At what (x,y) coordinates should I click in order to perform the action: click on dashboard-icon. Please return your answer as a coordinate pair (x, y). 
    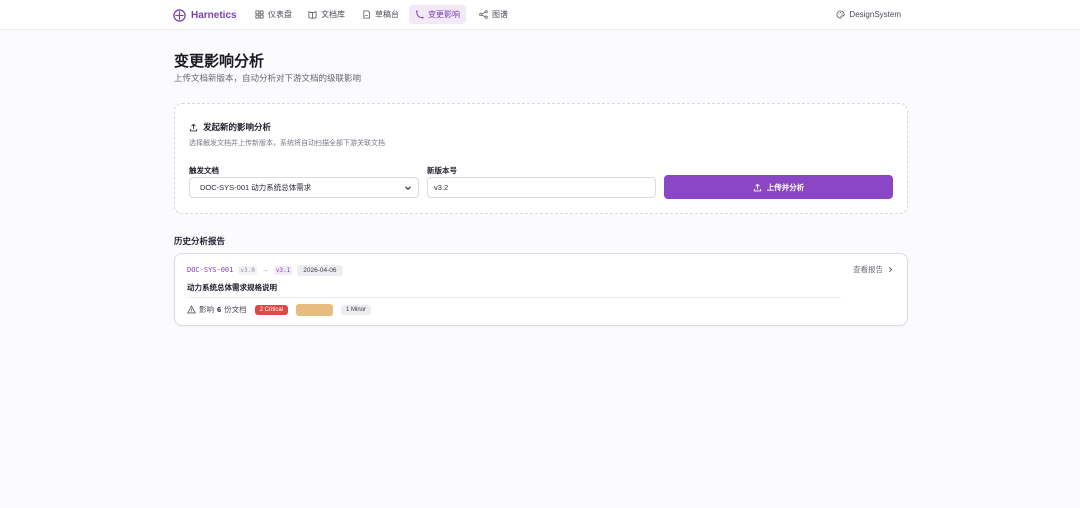
    Looking at the image, I should click on (259, 14).